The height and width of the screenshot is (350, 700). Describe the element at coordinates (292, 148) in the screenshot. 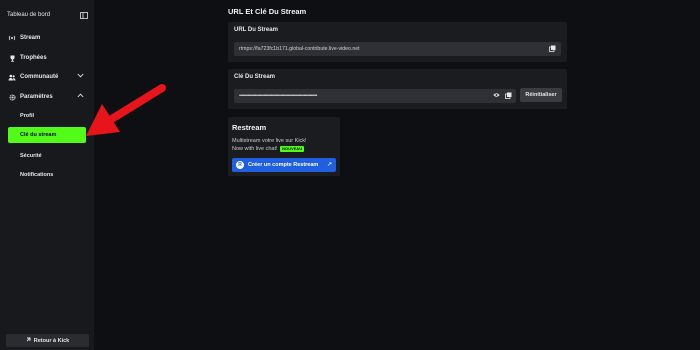

I see `new-badge: NOUVEAU` at that location.